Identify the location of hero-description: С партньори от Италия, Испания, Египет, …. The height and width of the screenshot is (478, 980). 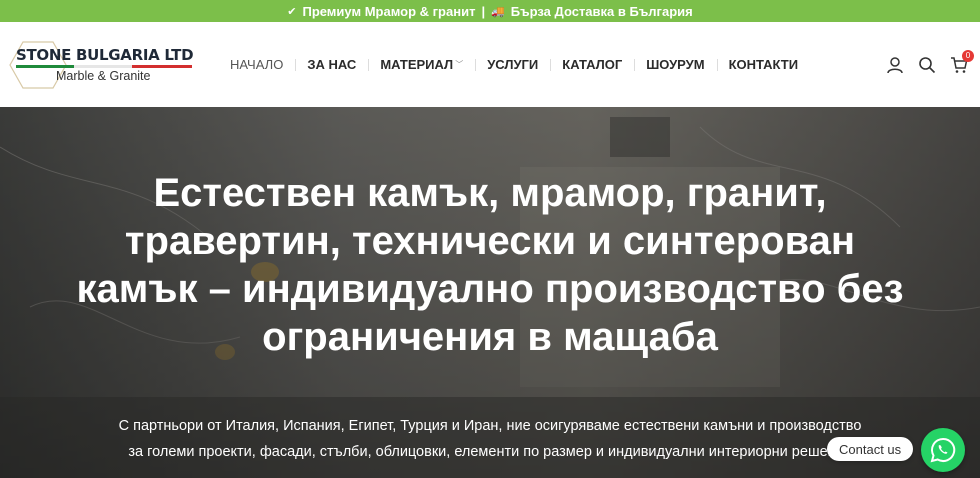
(490, 439).